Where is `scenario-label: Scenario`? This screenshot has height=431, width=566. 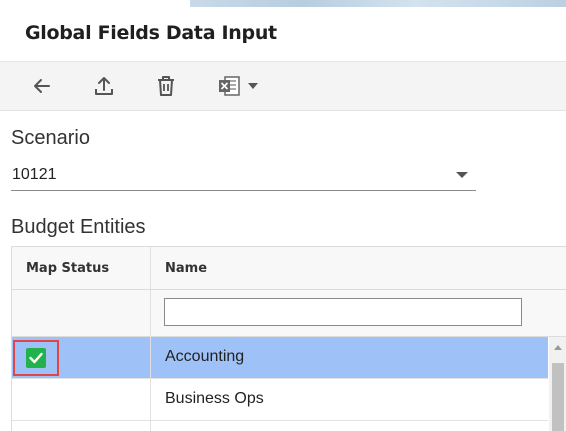
scenario-label: Scenario is located at coordinates (50, 138).